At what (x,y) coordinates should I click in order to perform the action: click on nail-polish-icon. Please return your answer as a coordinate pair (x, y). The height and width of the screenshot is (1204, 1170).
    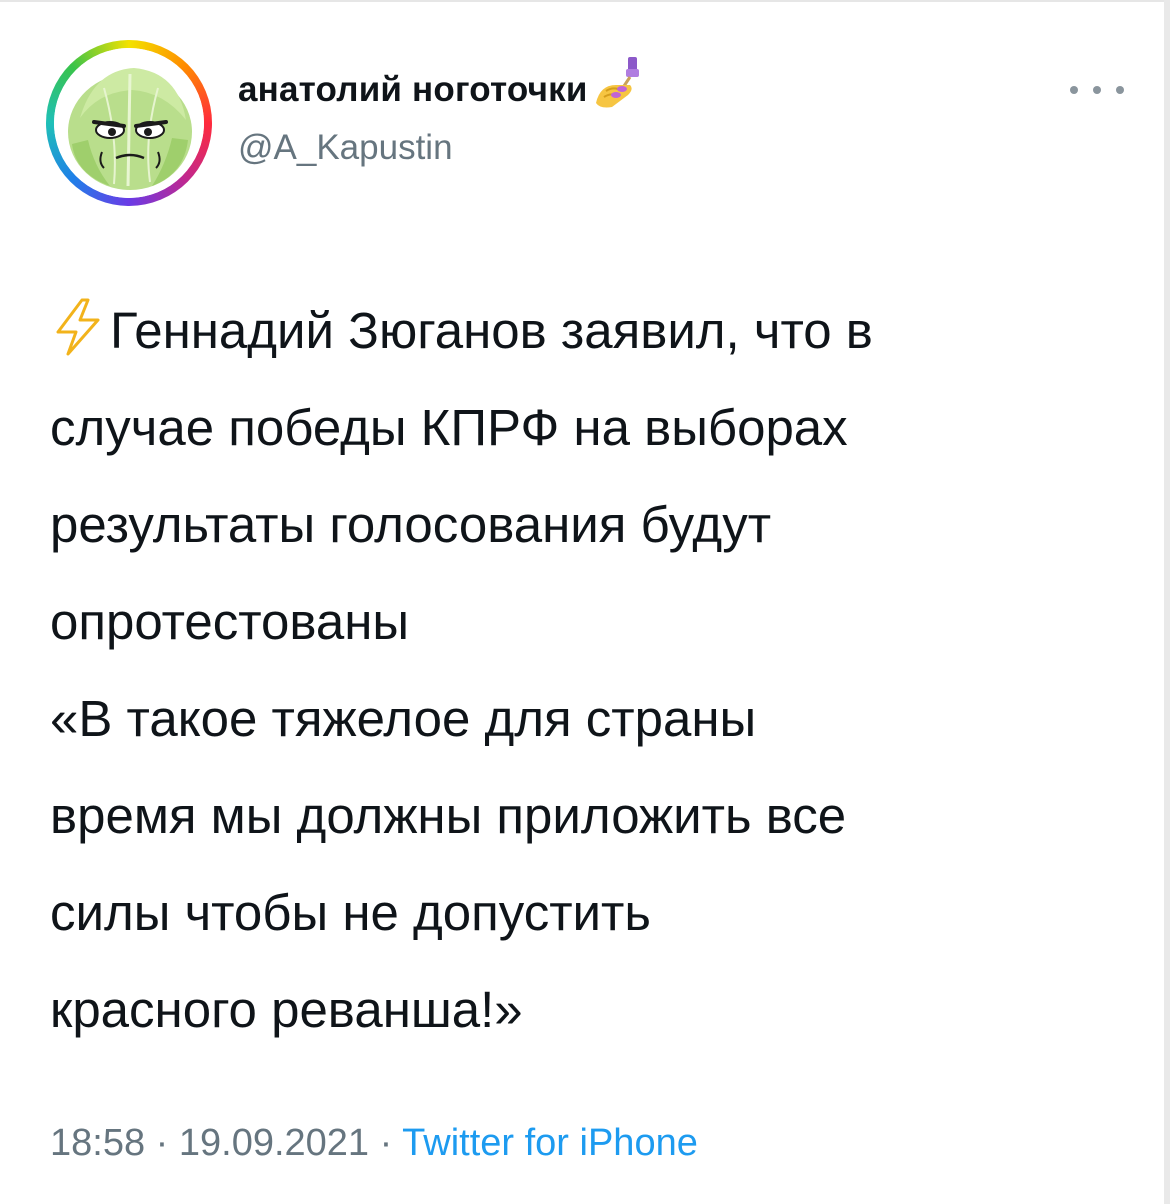
    Looking at the image, I should click on (620, 82).